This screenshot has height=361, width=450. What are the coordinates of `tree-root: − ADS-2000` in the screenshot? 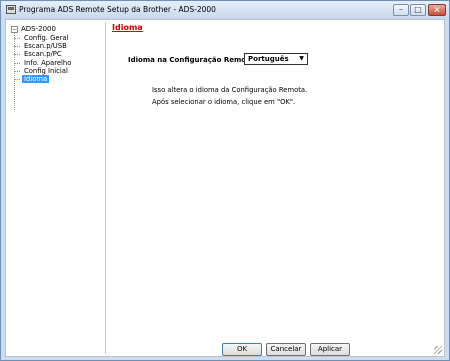 It's located at (33, 29).